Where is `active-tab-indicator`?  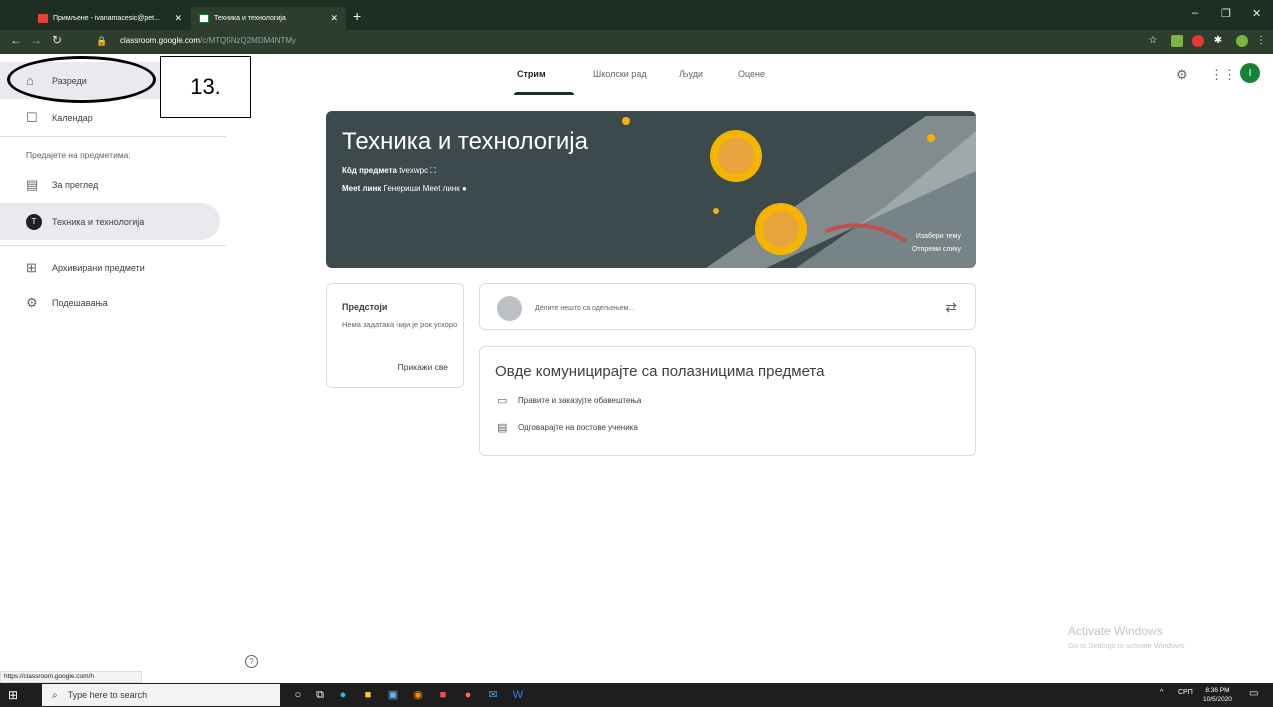 active-tab-indicator is located at coordinates (544, 93).